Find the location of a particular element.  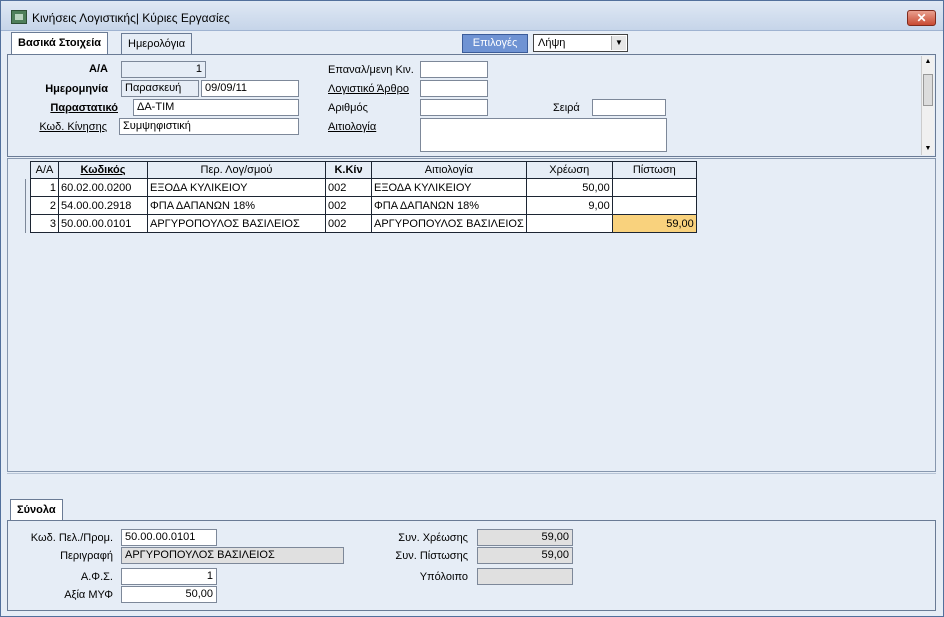

tab-journals: Ημερολόγια is located at coordinates (157, 44).